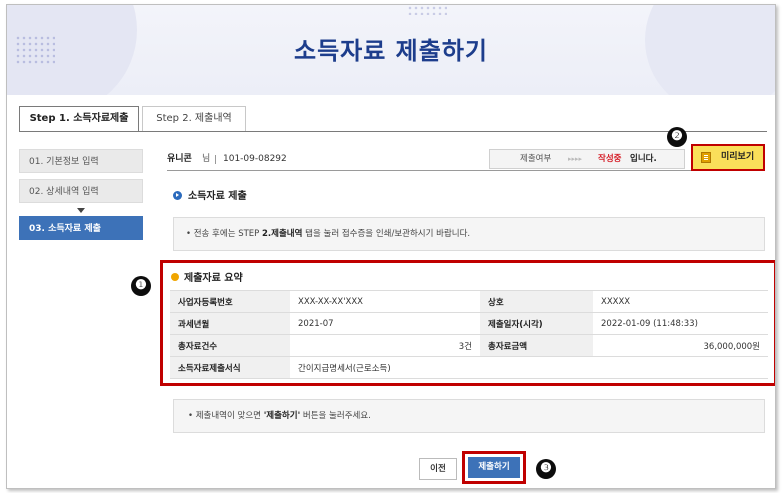  What do you see at coordinates (213, 278) in the screenshot?
I see `summary-title-text: 제출자료 요약` at bounding box center [213, 278].